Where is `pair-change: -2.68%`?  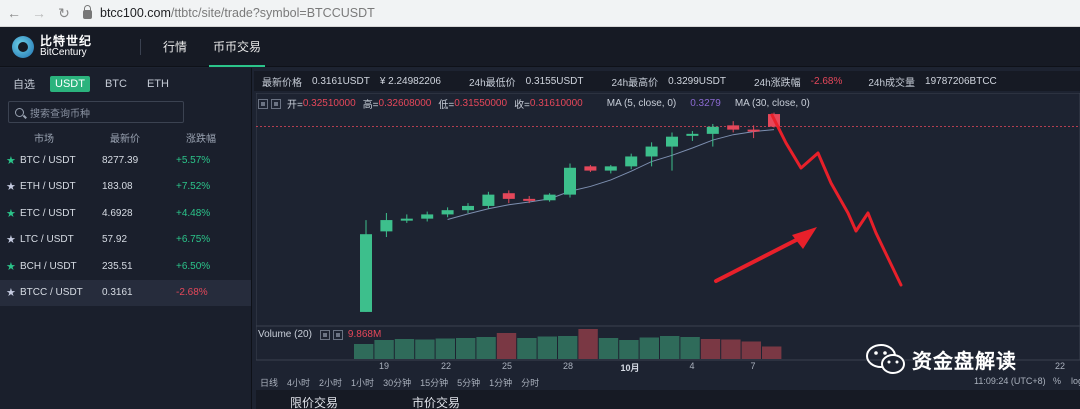 pair-change: -2.68% is located at coordinates (192, 293).